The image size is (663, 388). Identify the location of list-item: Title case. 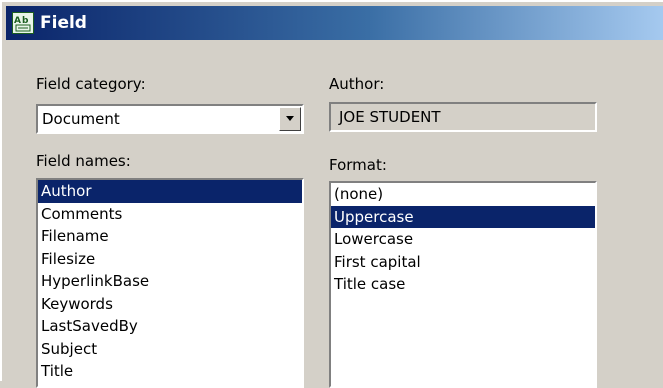
(463, 284).